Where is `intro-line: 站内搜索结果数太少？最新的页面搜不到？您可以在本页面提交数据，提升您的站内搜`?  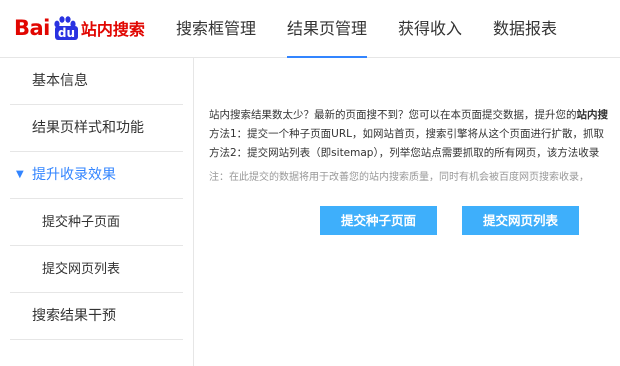
intro-line: 站内搜索结果数太少？最新的页面搜不到？您可以在本页面提交数据，提升您的站内搜 is located at coordinates (414, 115).